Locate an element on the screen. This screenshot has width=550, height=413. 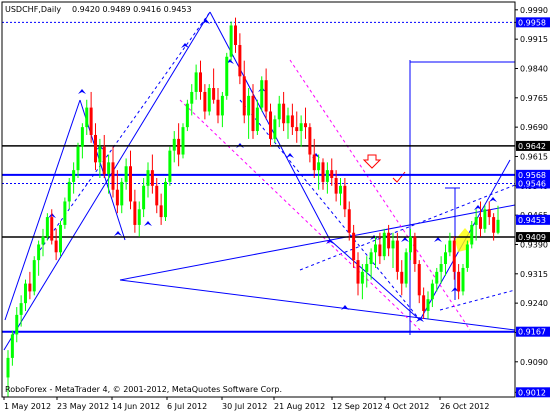
x-tick-label-7: 4 Oct 2012 is located at coordinates (407, 406).